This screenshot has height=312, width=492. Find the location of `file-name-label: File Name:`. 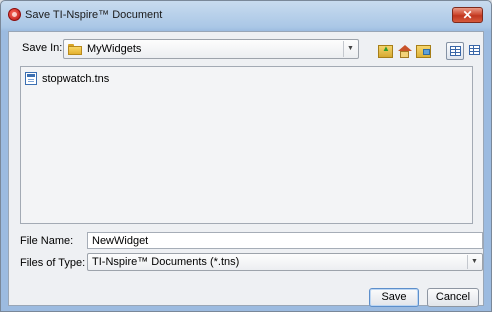

file-name-label: File Name: is located at coordinates (47, 241).